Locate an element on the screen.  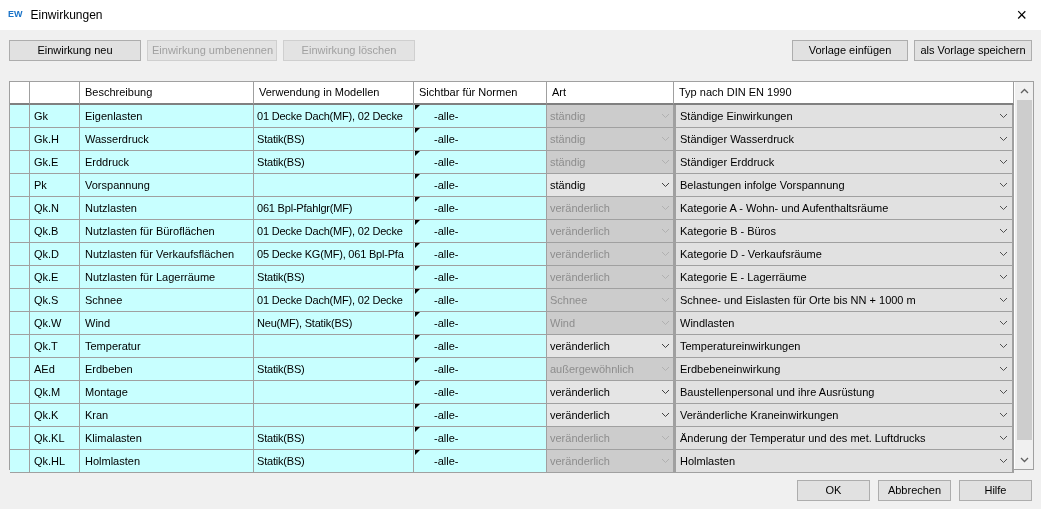
toolbar-button: Einwirkung neu is located at coordinates (75, 50).